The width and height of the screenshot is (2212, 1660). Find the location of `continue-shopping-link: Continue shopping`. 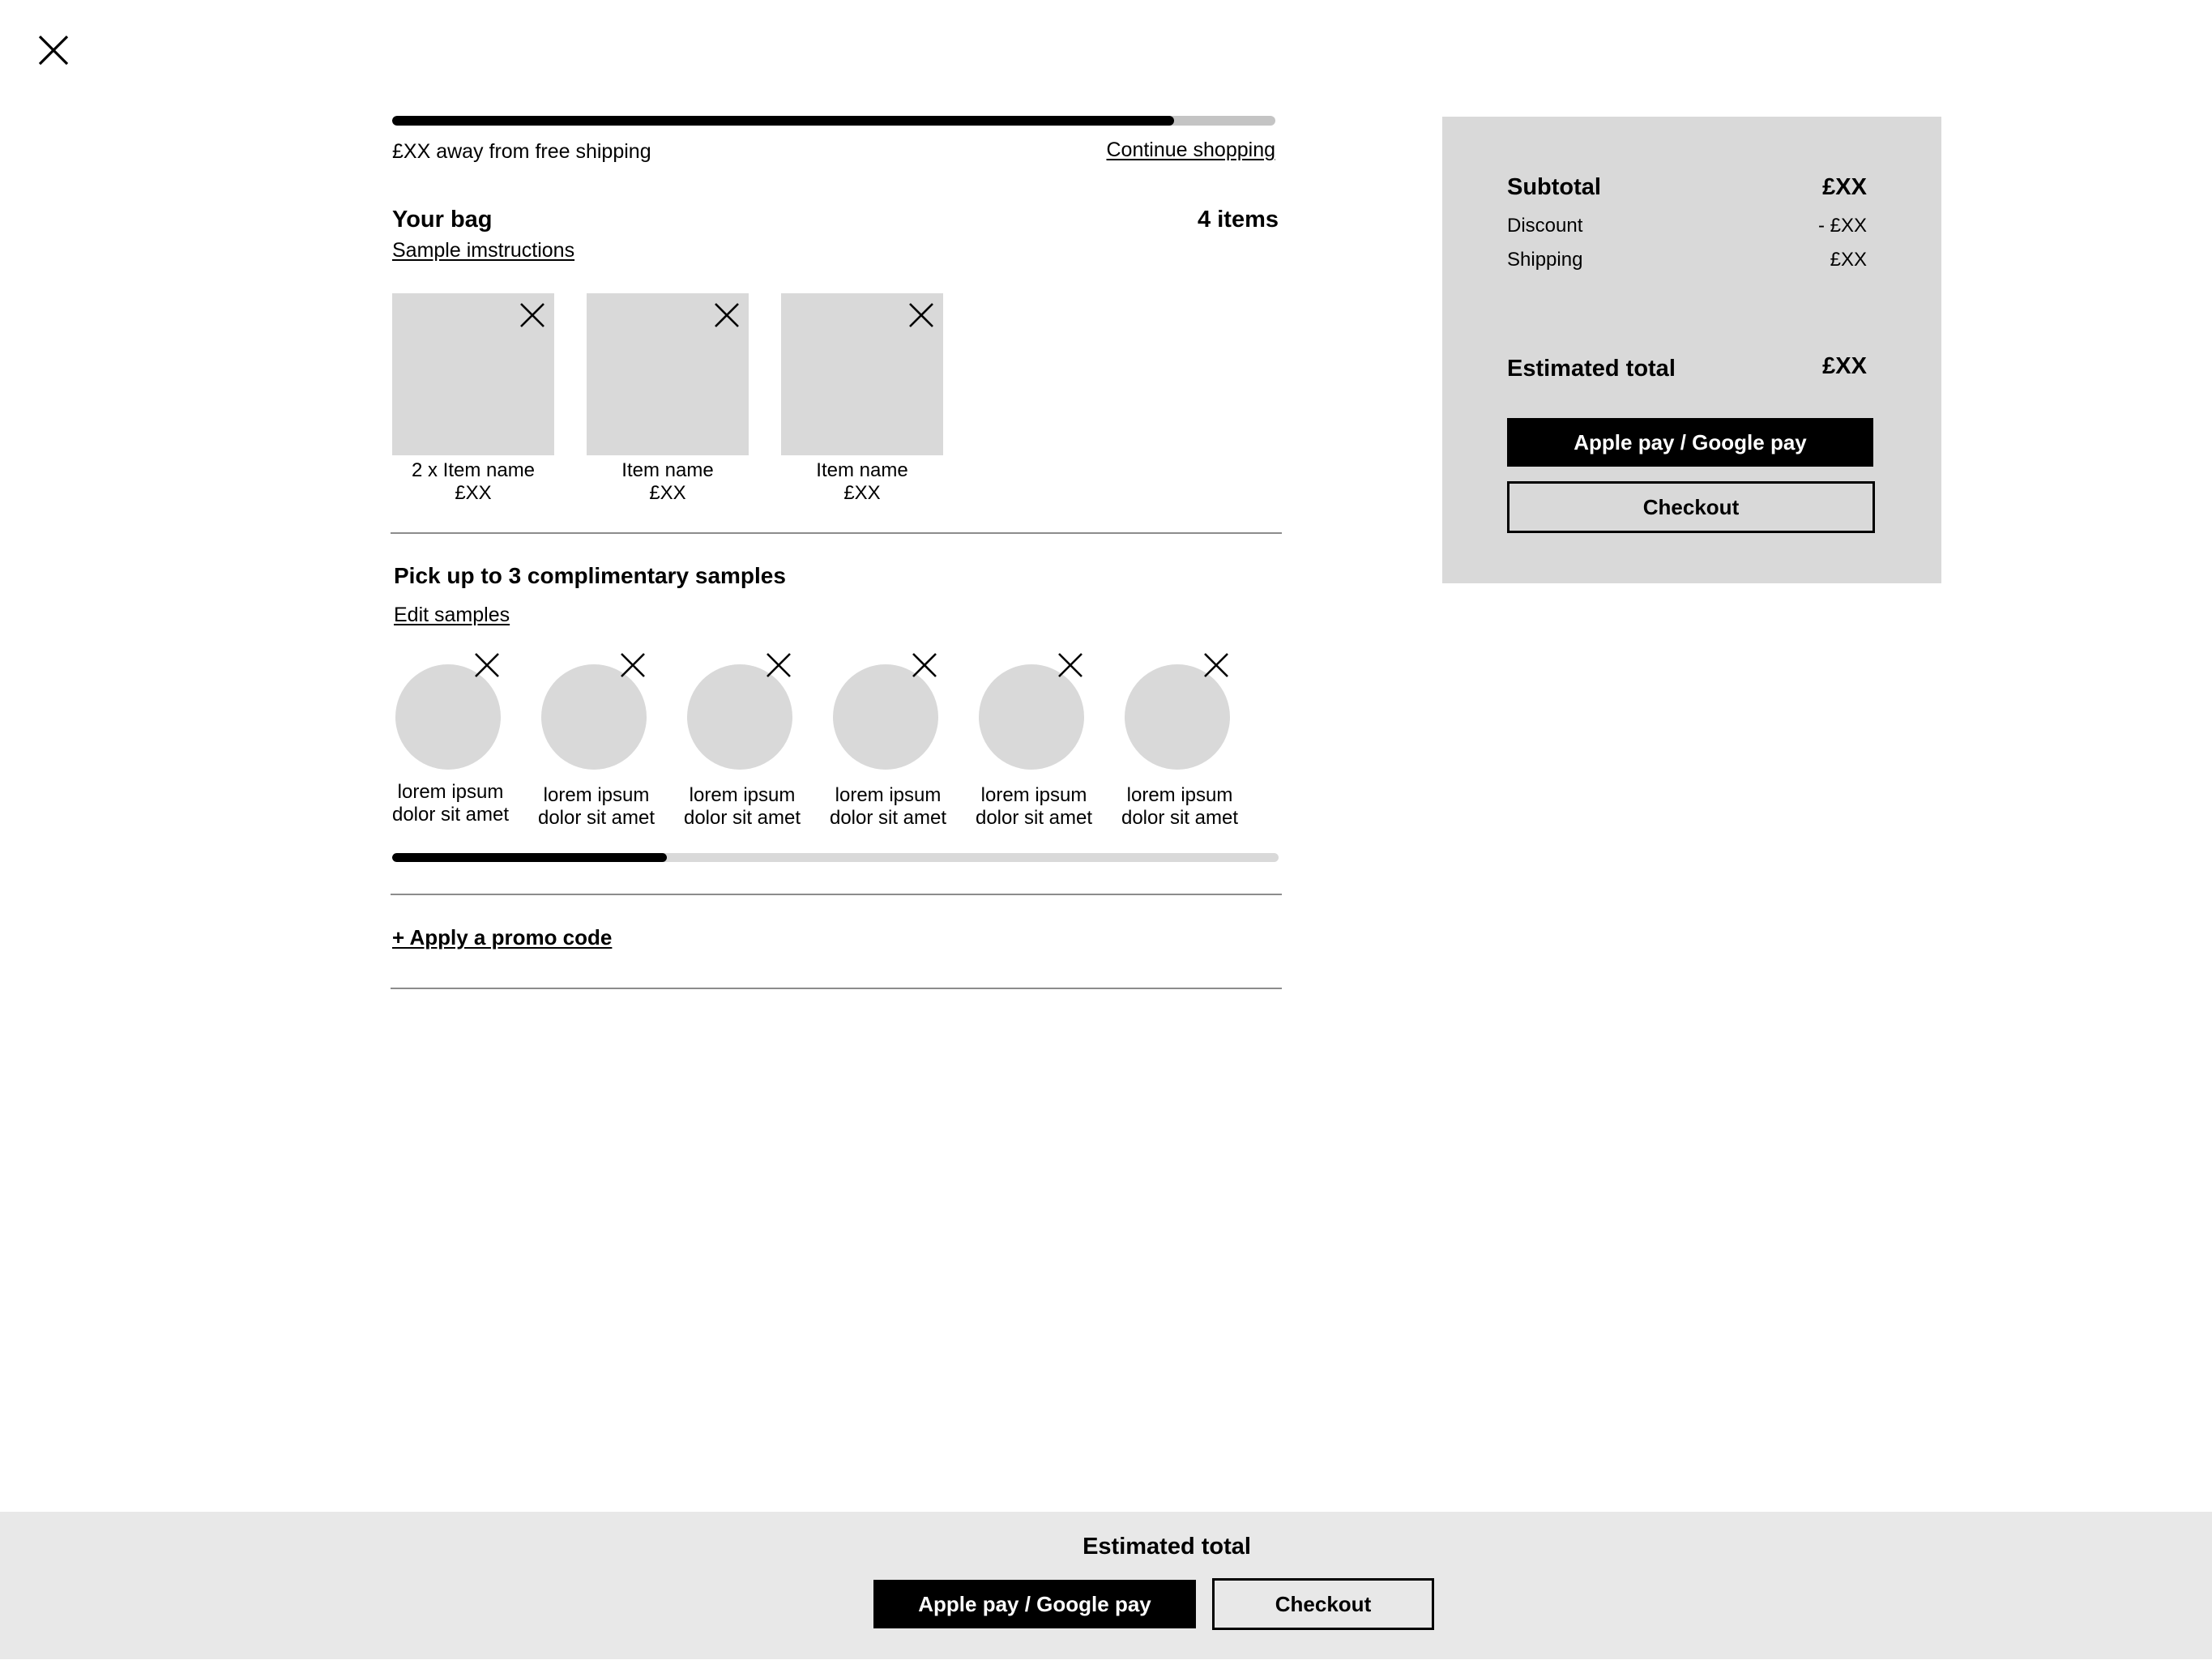

continue-shopping-link: Continue shopping is located at coordinates (1191, 150).